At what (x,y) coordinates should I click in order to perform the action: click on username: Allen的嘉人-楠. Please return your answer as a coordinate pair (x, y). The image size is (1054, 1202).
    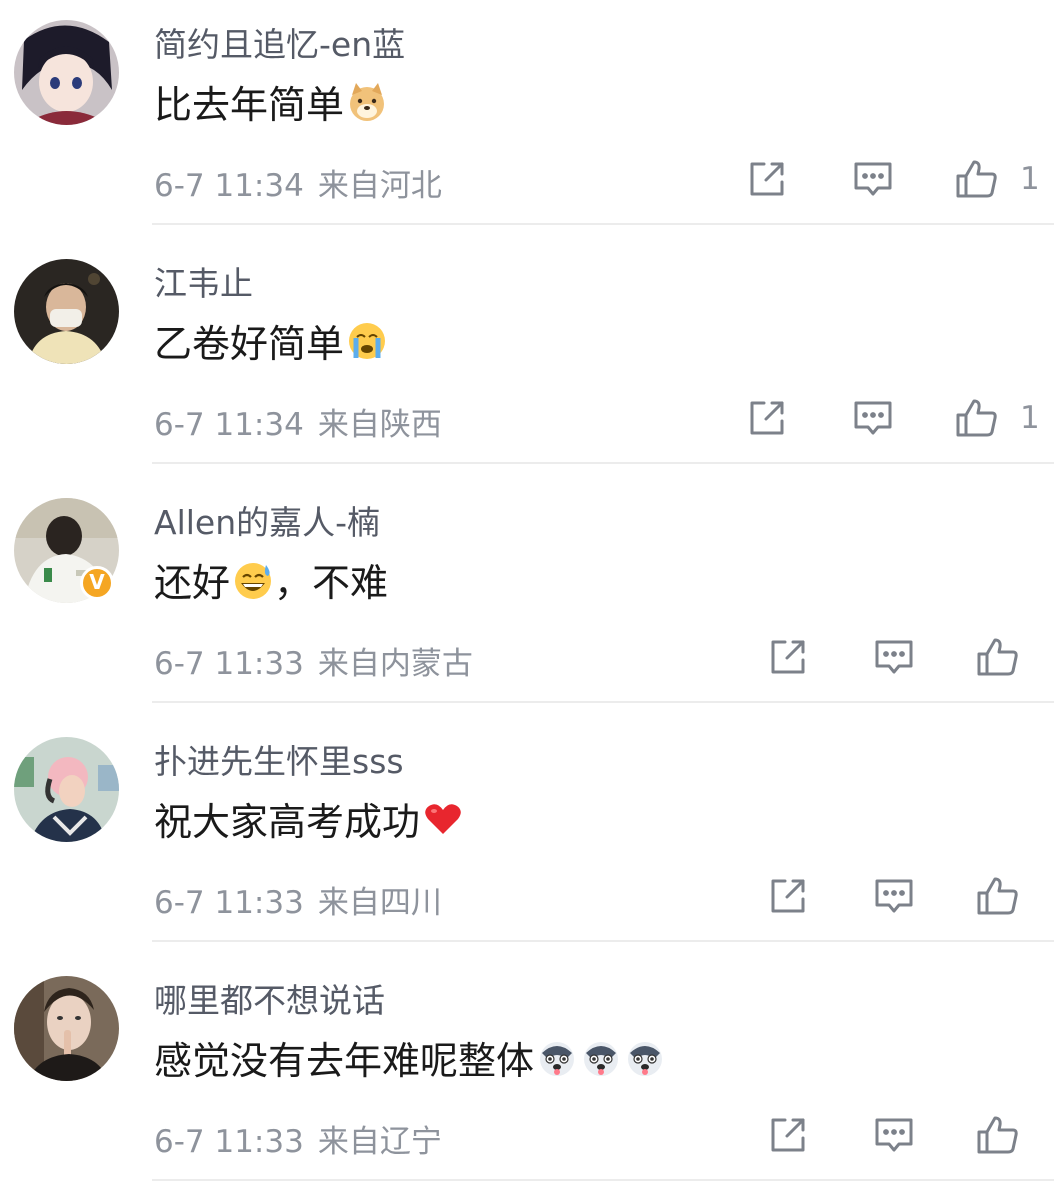
    Looking at the image, I should click on (267, 520).